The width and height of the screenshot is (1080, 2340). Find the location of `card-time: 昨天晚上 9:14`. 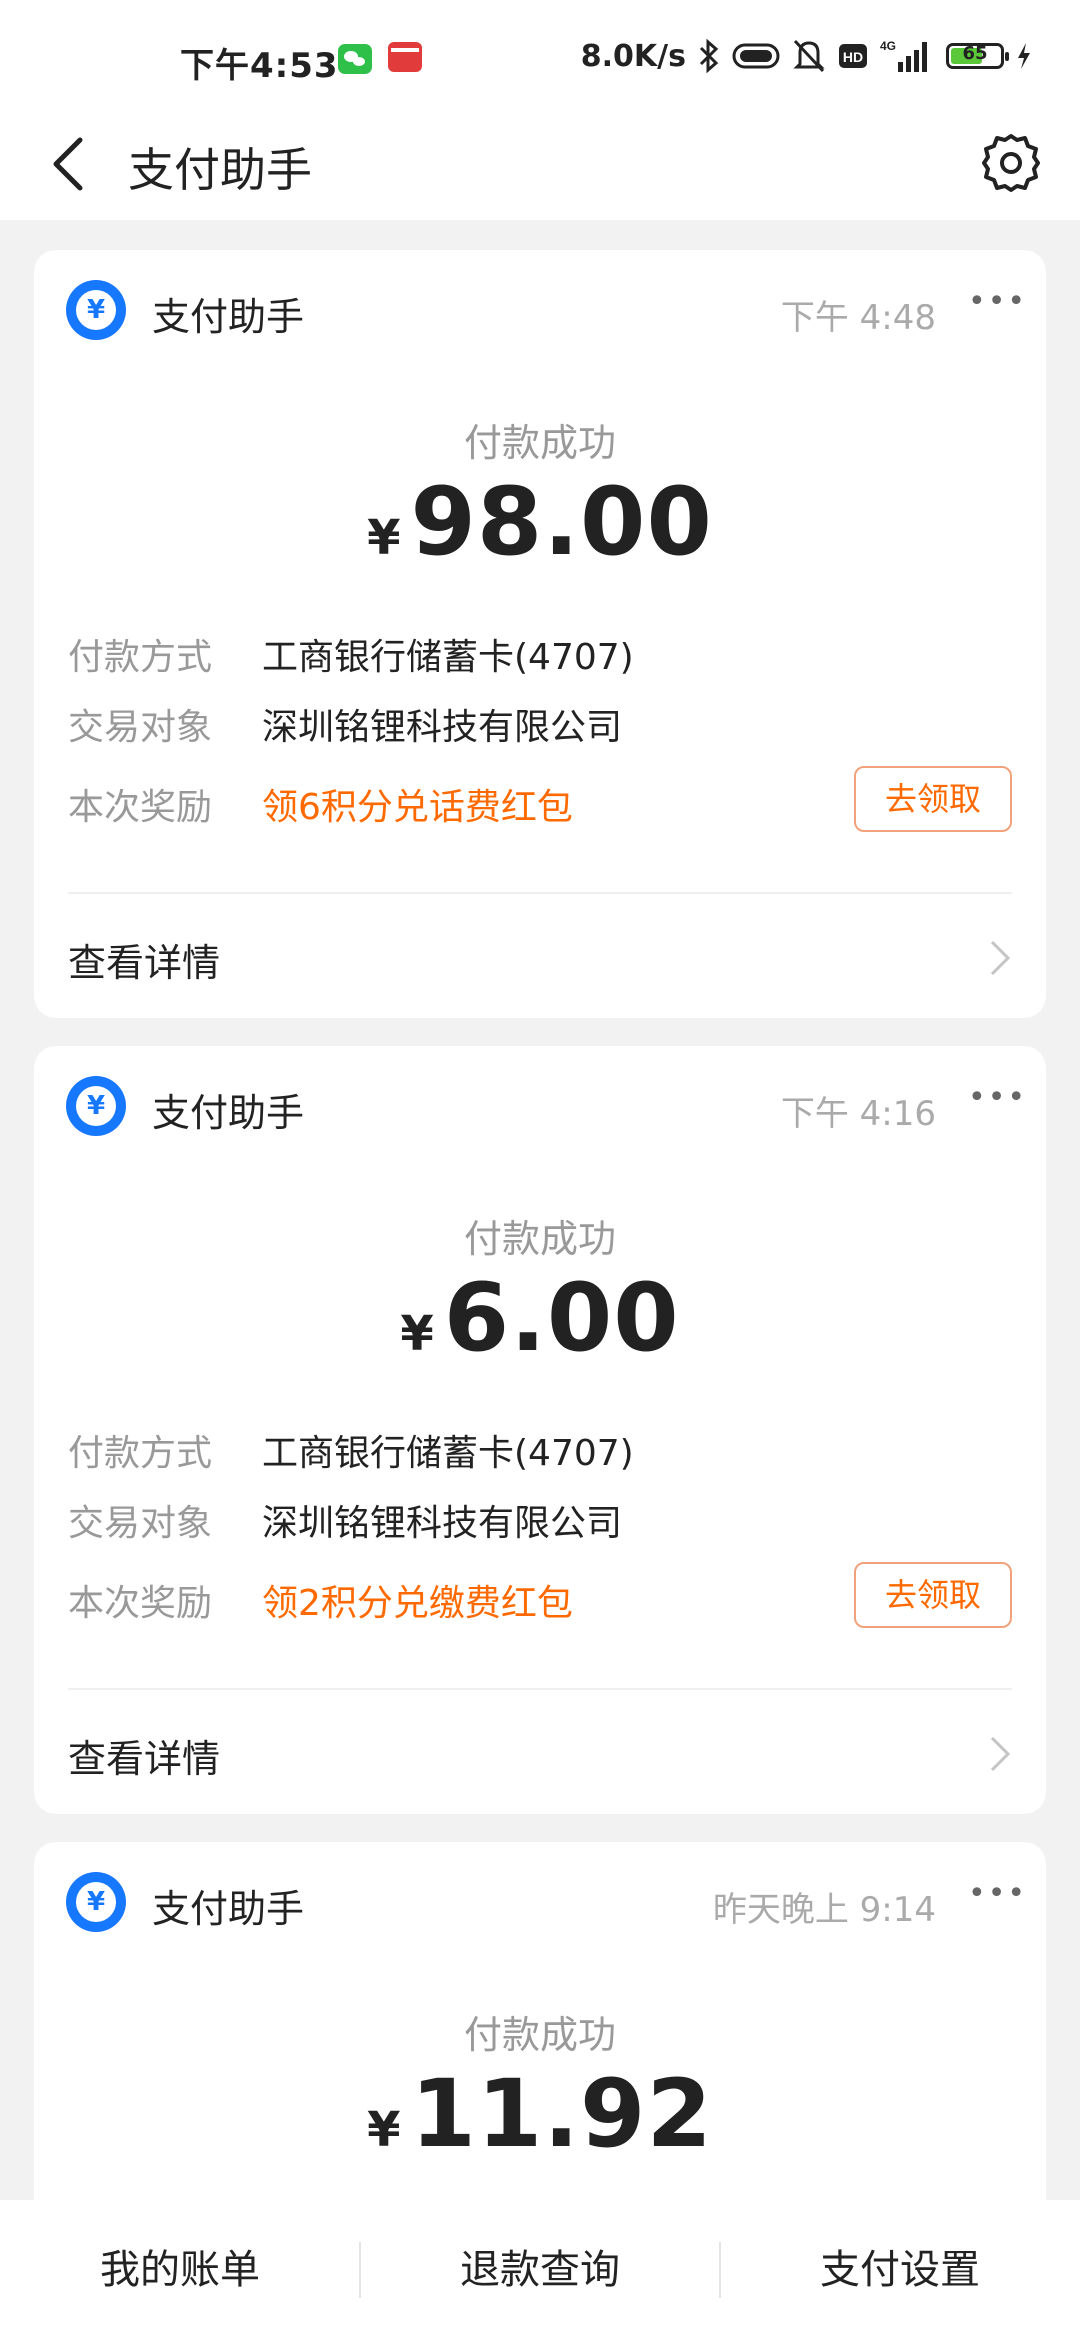

card-time: 昨天晚上 9:14 is located at coordinates (824, 1910).